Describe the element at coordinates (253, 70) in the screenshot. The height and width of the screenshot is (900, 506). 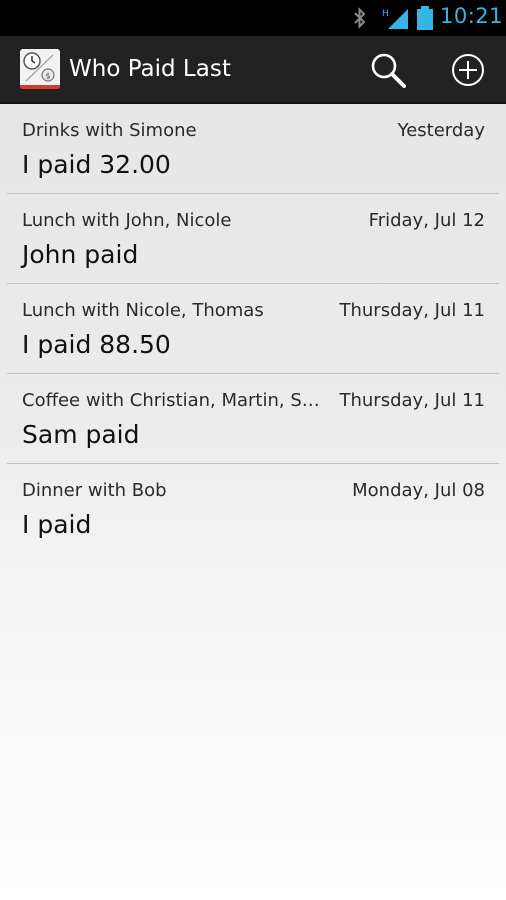
I see `action-bar: $ Who Paid Last` at that location.